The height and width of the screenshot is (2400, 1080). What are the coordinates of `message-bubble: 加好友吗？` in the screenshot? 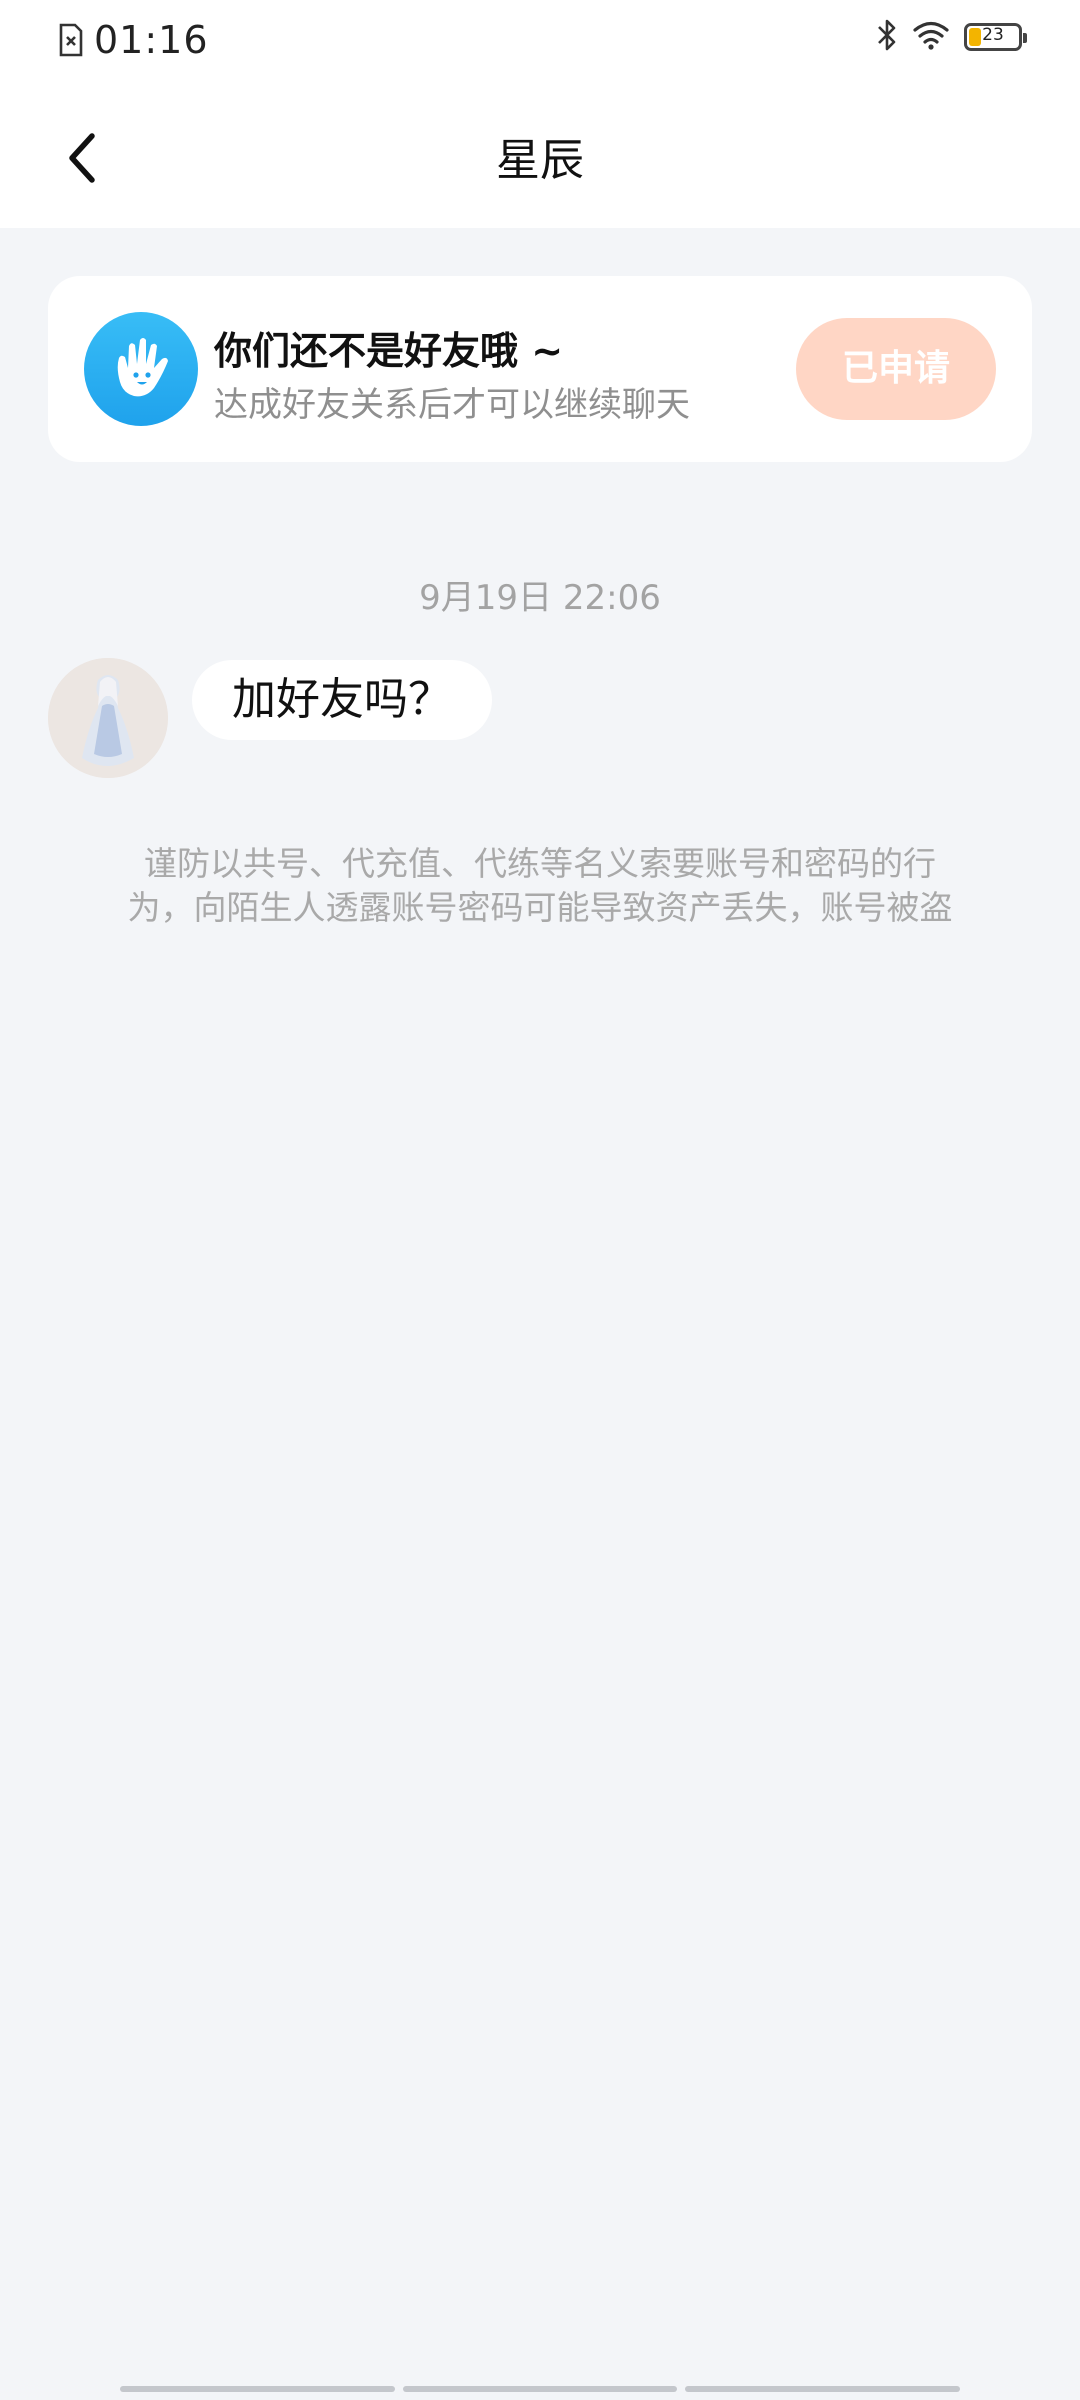 It's located at (342, 700).